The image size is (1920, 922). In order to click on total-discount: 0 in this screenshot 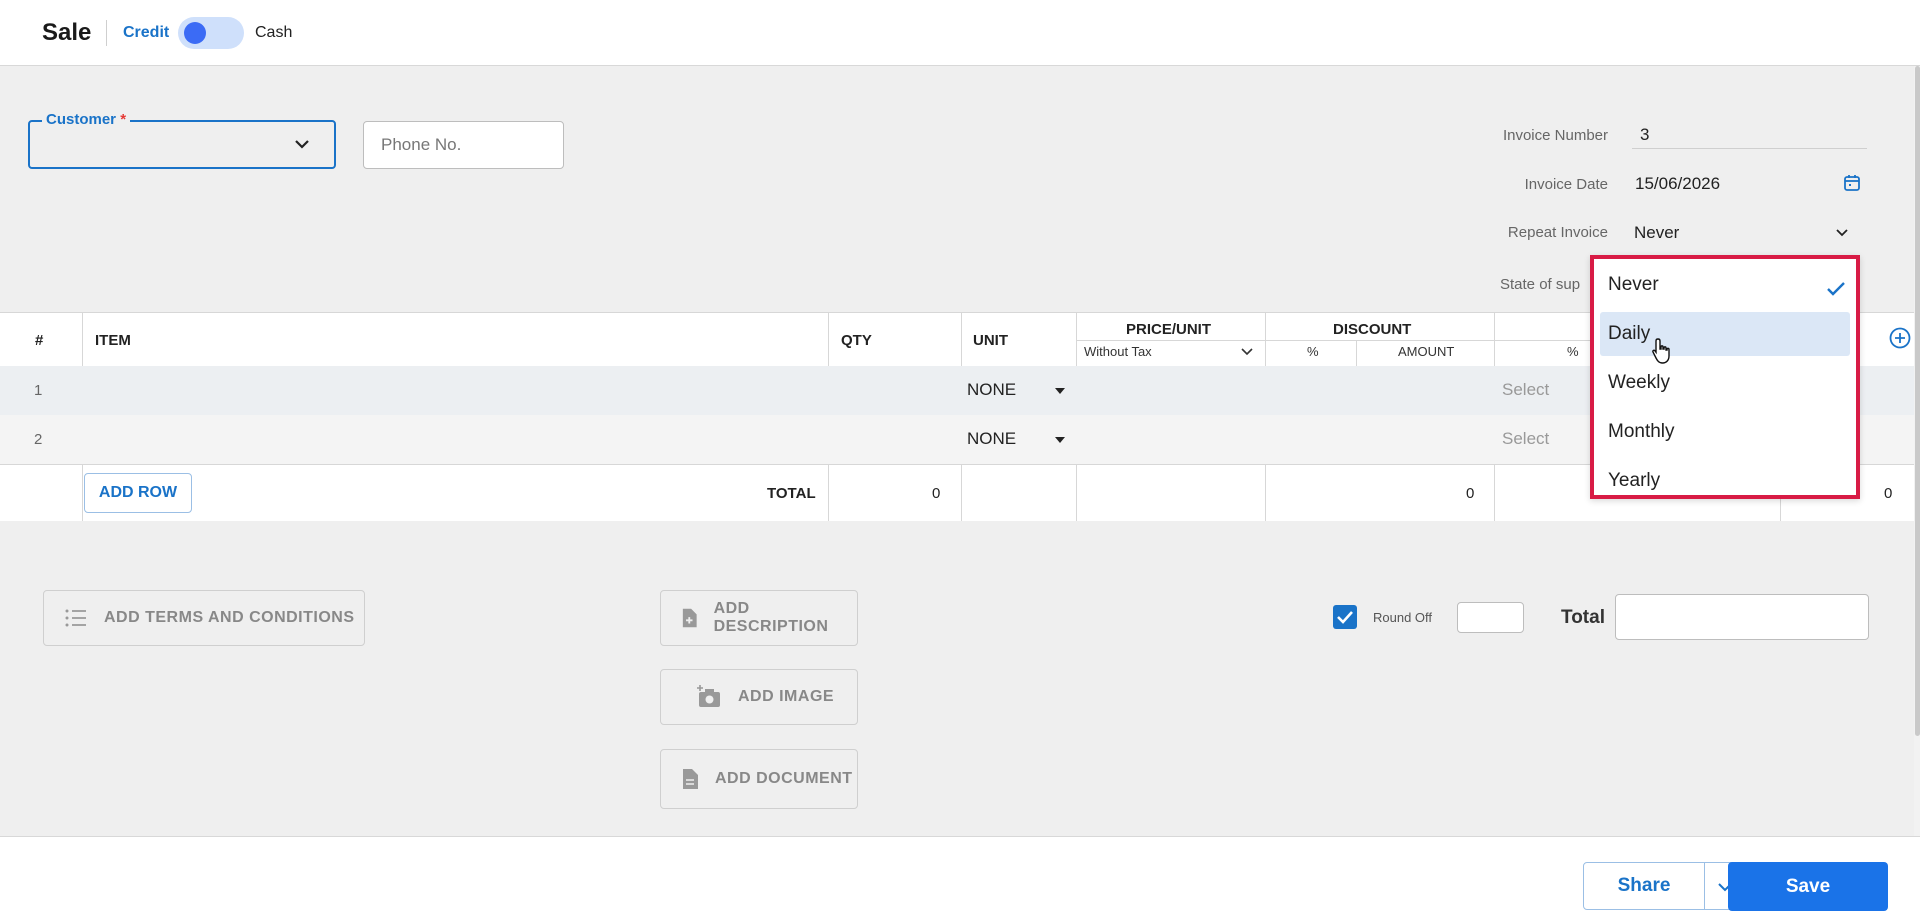, I will do `click(1470, 493)`.